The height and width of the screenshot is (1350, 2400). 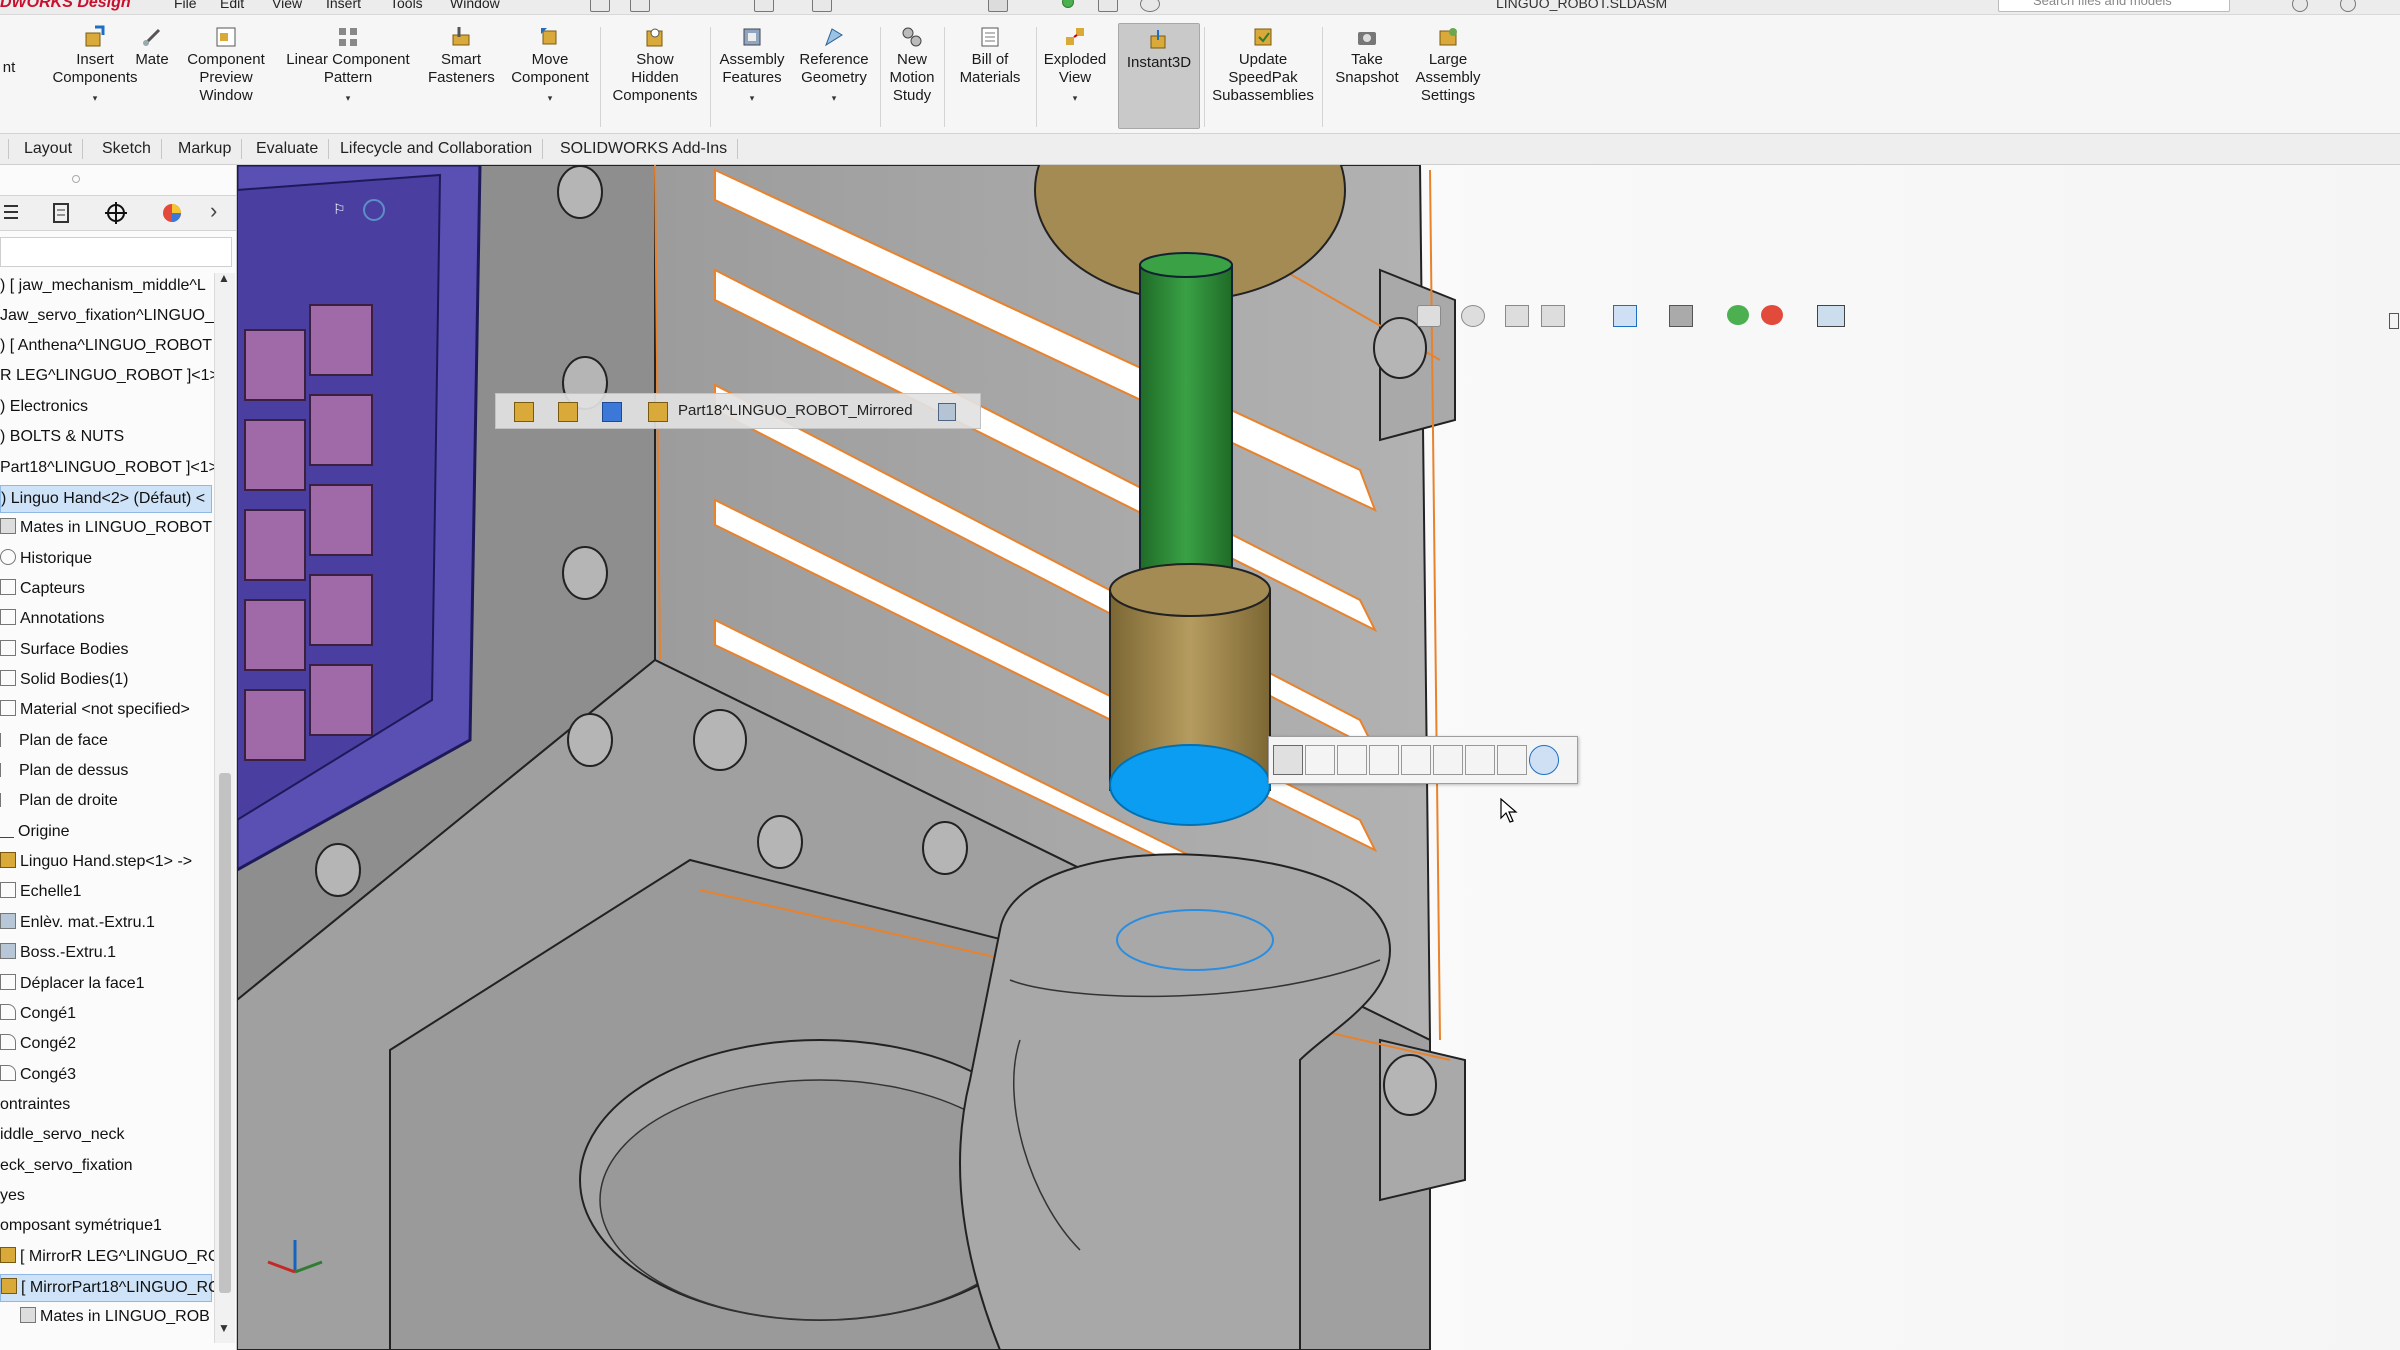 I want to click on tree-item: Jaw_servo_fixation^LINGUO_, so click(x=107, y=316).